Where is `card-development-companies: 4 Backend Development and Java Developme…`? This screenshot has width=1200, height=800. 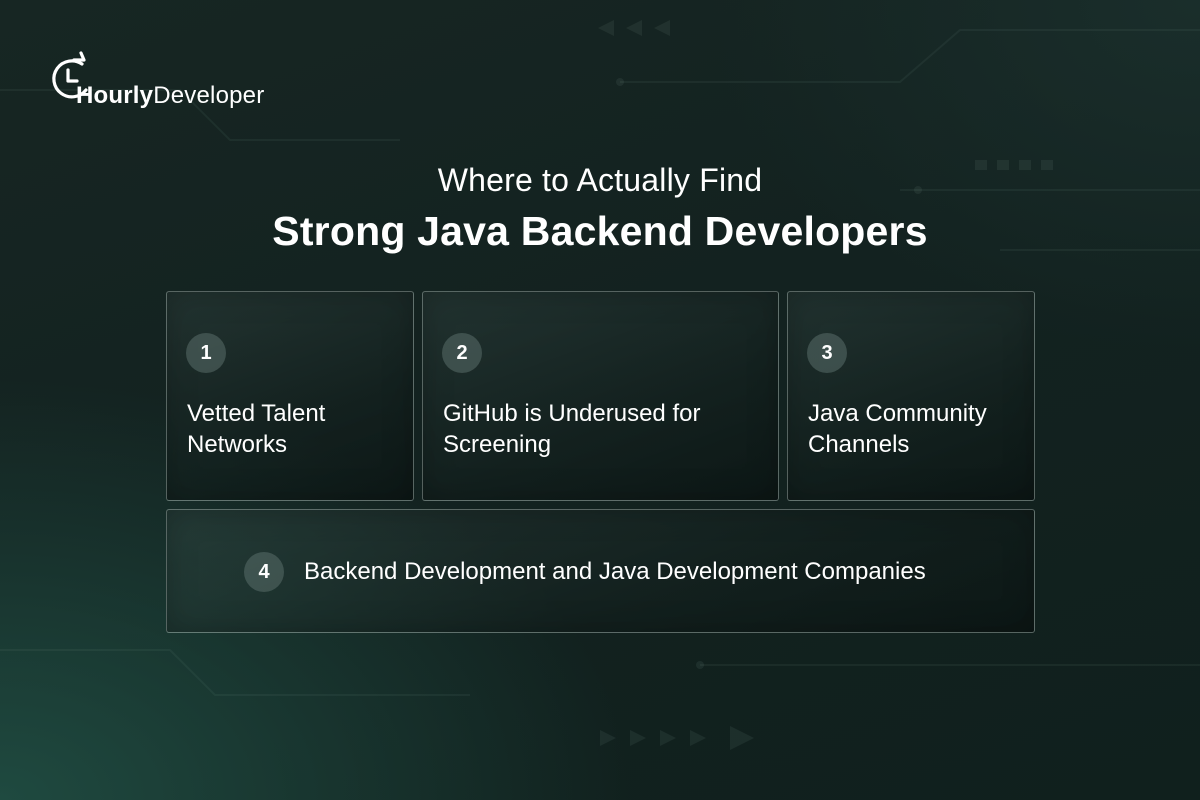
card-development-companies: 4 Backend Development and Java Developme… is located at coordinates (600, 571).